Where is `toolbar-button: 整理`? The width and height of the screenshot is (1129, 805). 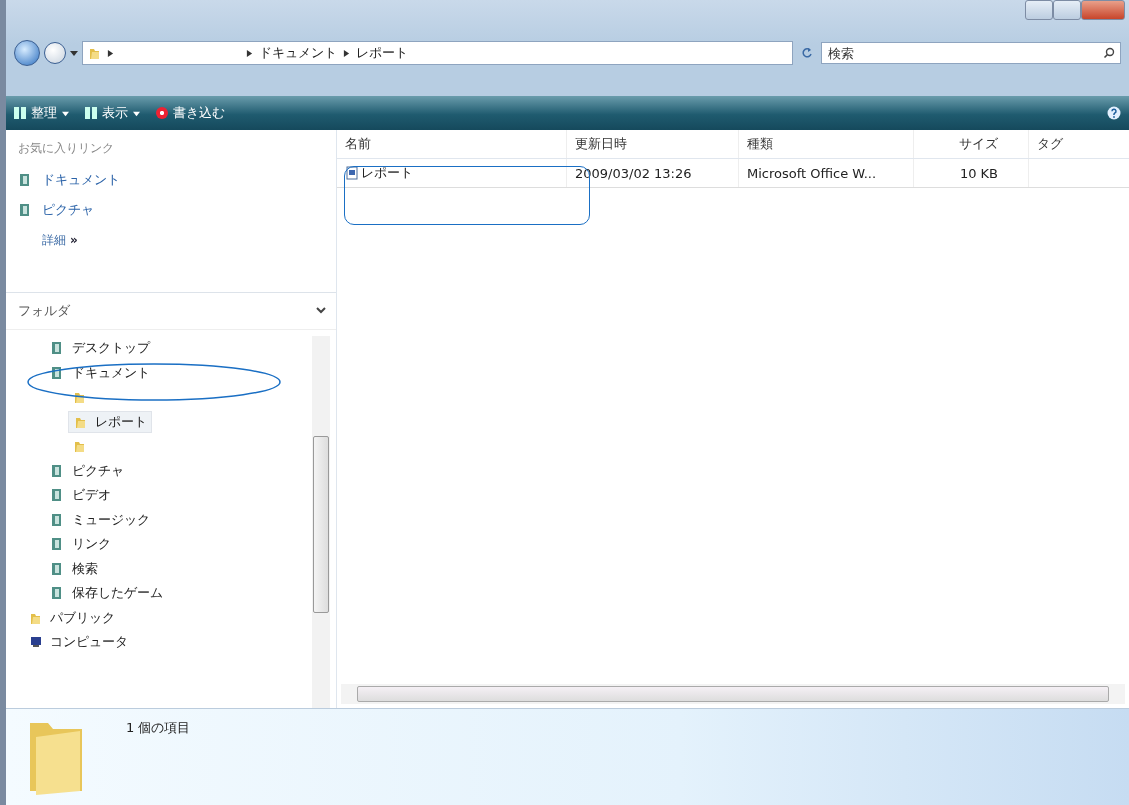 toolbar-button: 整理 is located at coordinates (41, 113).